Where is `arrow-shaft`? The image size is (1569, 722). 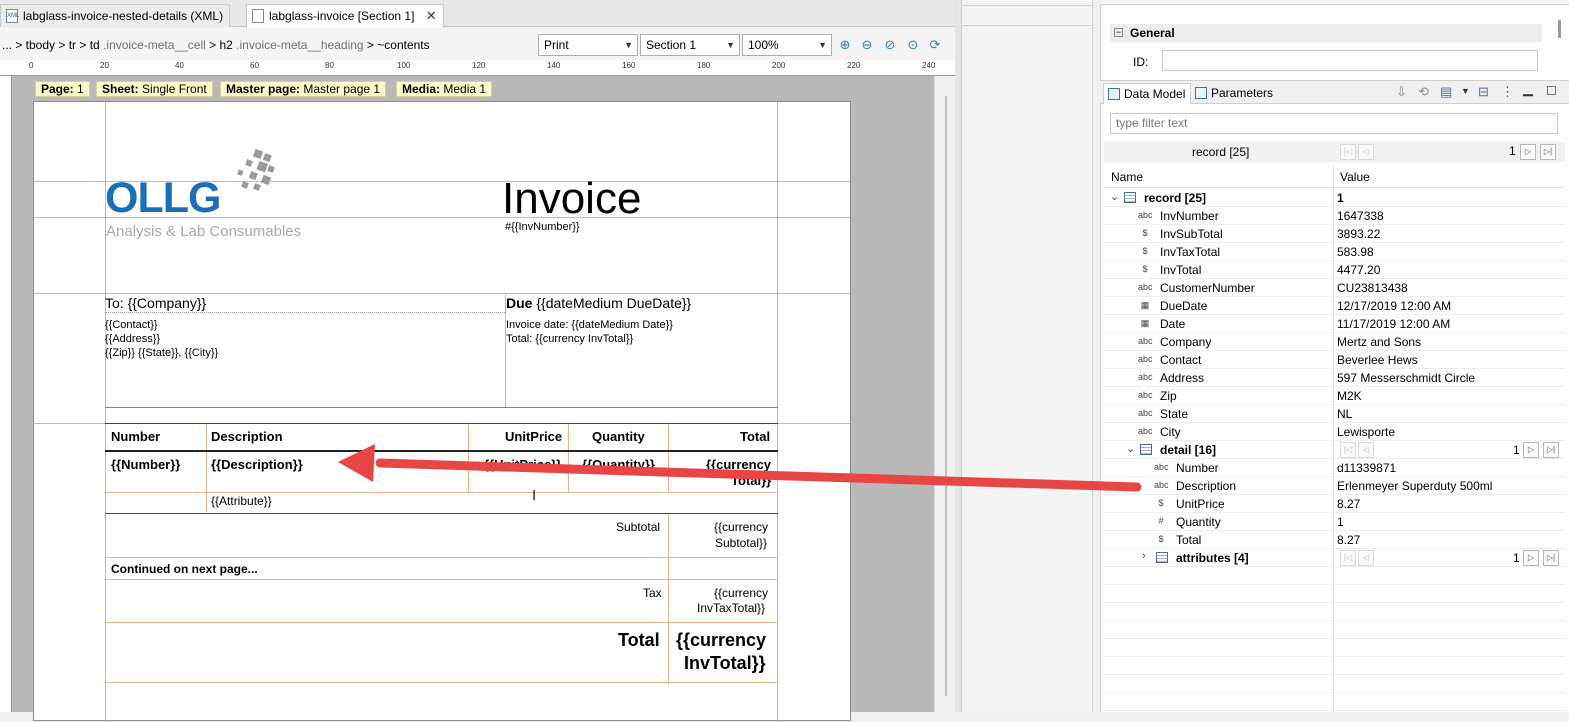 arrow-shaft is located at coordinates (758, 475).